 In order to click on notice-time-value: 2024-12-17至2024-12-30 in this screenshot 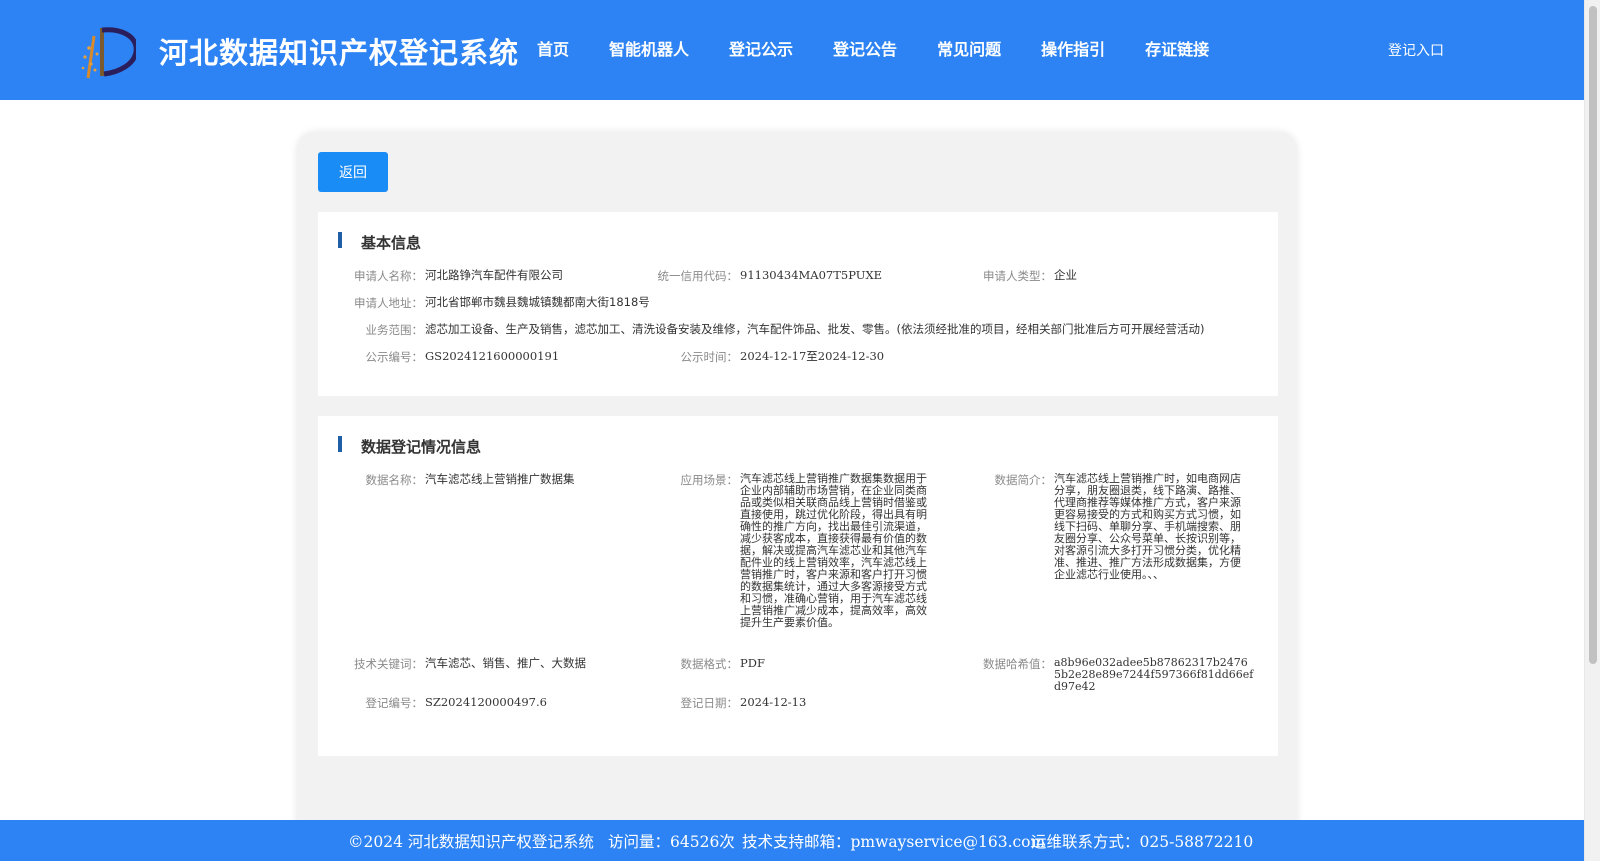, I will do `click(812, 356)`.